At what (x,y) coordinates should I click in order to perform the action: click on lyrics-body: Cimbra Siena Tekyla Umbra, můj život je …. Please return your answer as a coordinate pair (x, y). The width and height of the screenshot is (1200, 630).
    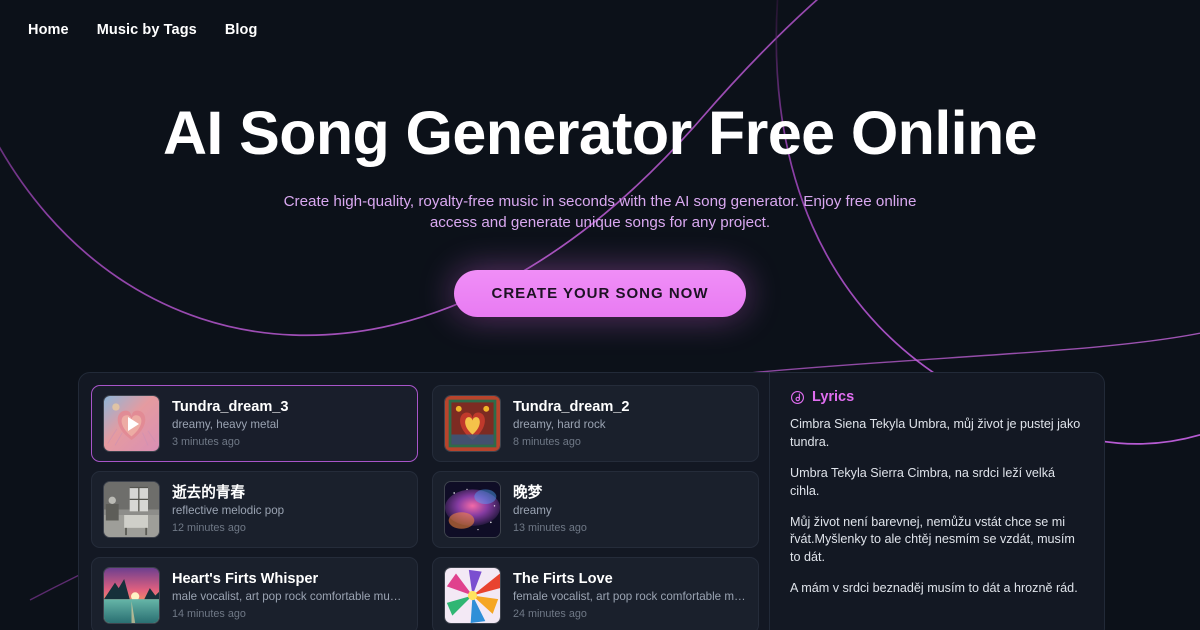
    Looking at the image, I should click on (938, 507).